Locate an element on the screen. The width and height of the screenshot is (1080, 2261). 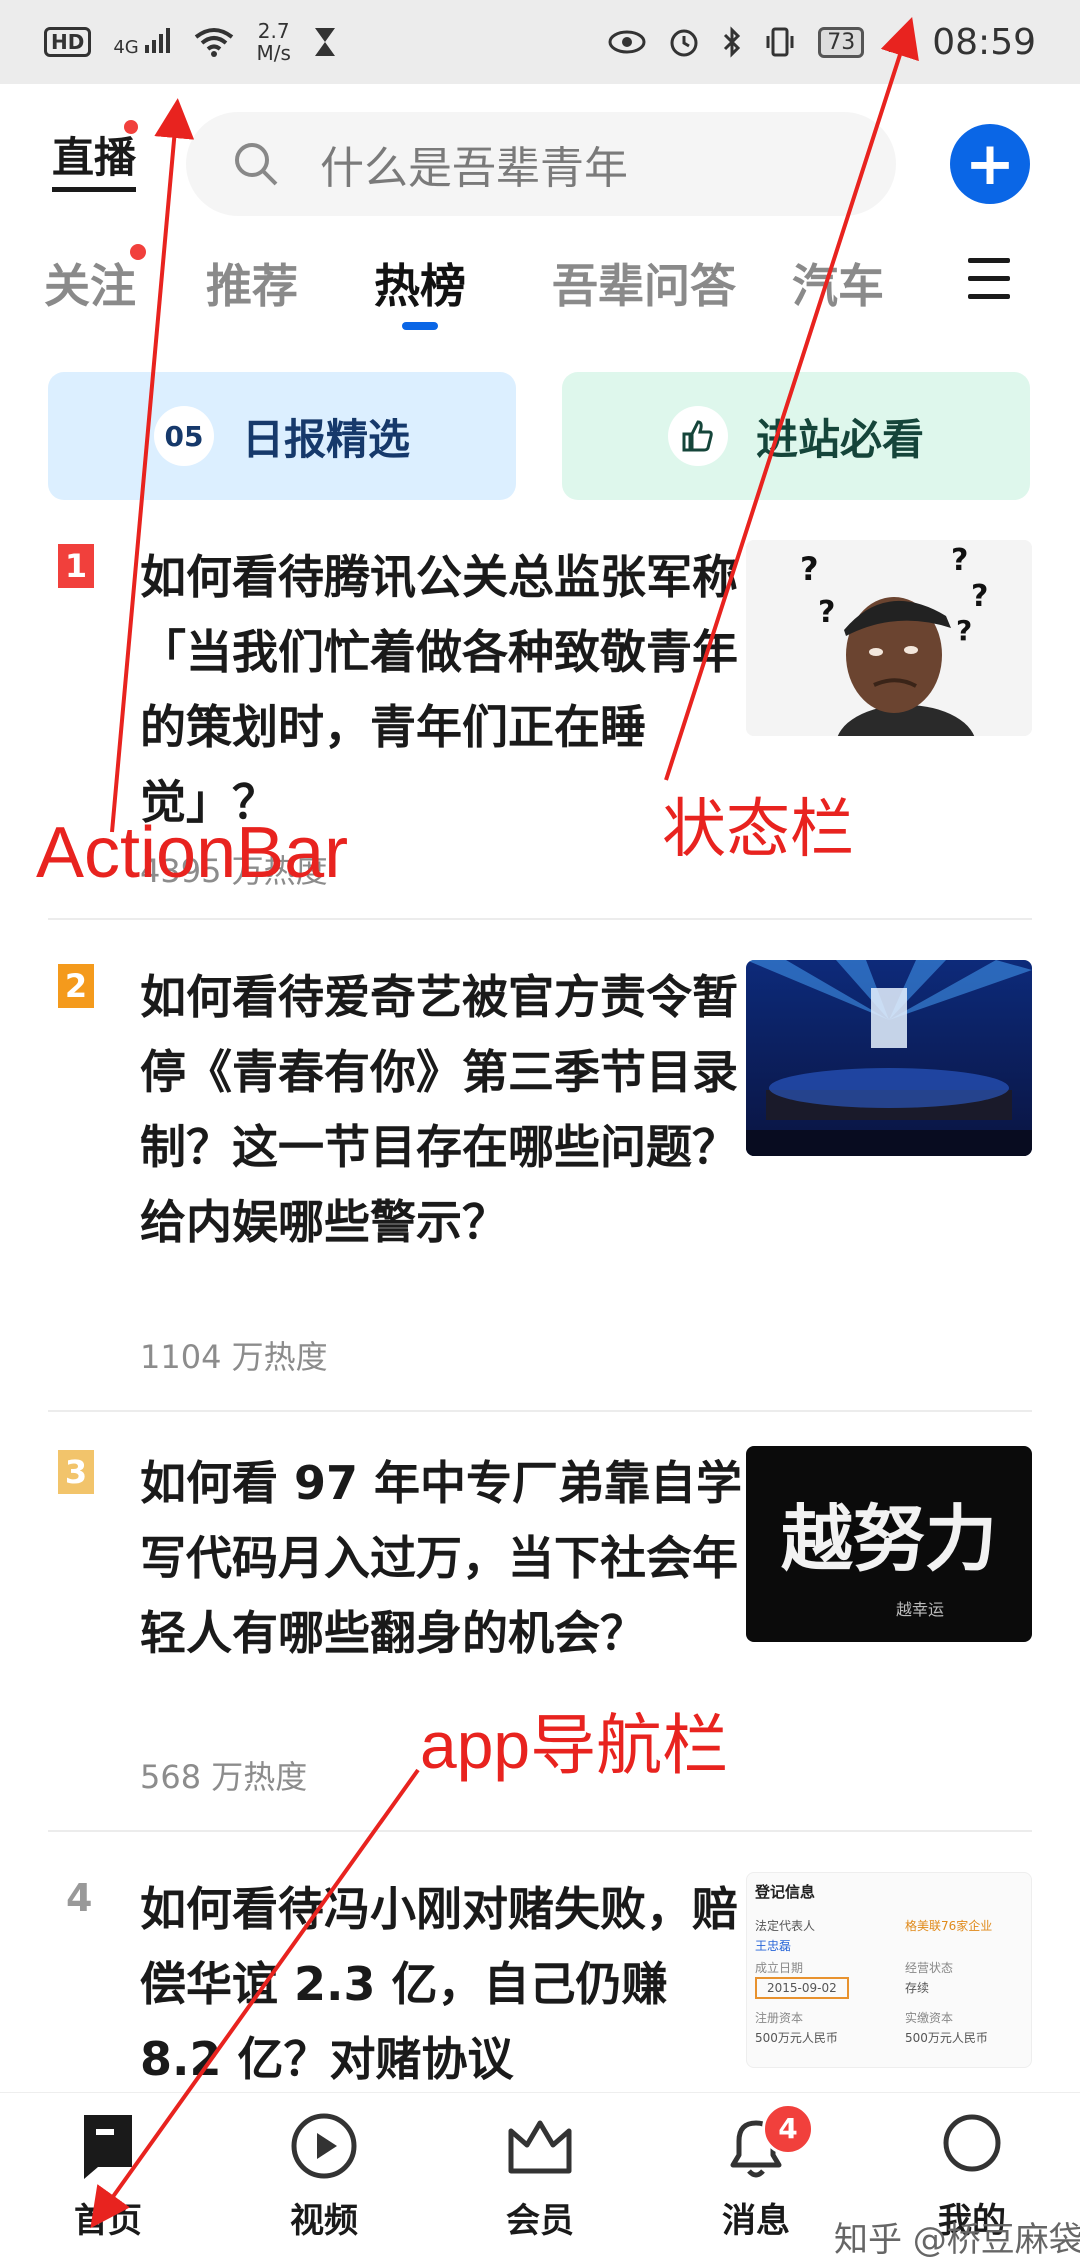
network-indicator: 4G is located at coordinates (142, 42).